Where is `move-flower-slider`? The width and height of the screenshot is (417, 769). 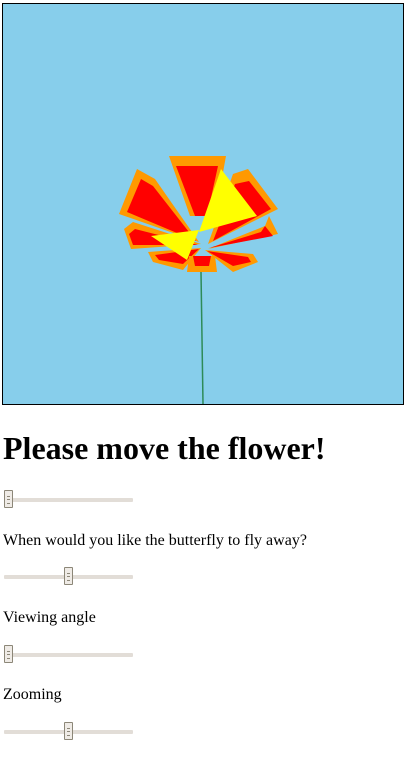 move-flower-slider is located at coordinates (68, 500).